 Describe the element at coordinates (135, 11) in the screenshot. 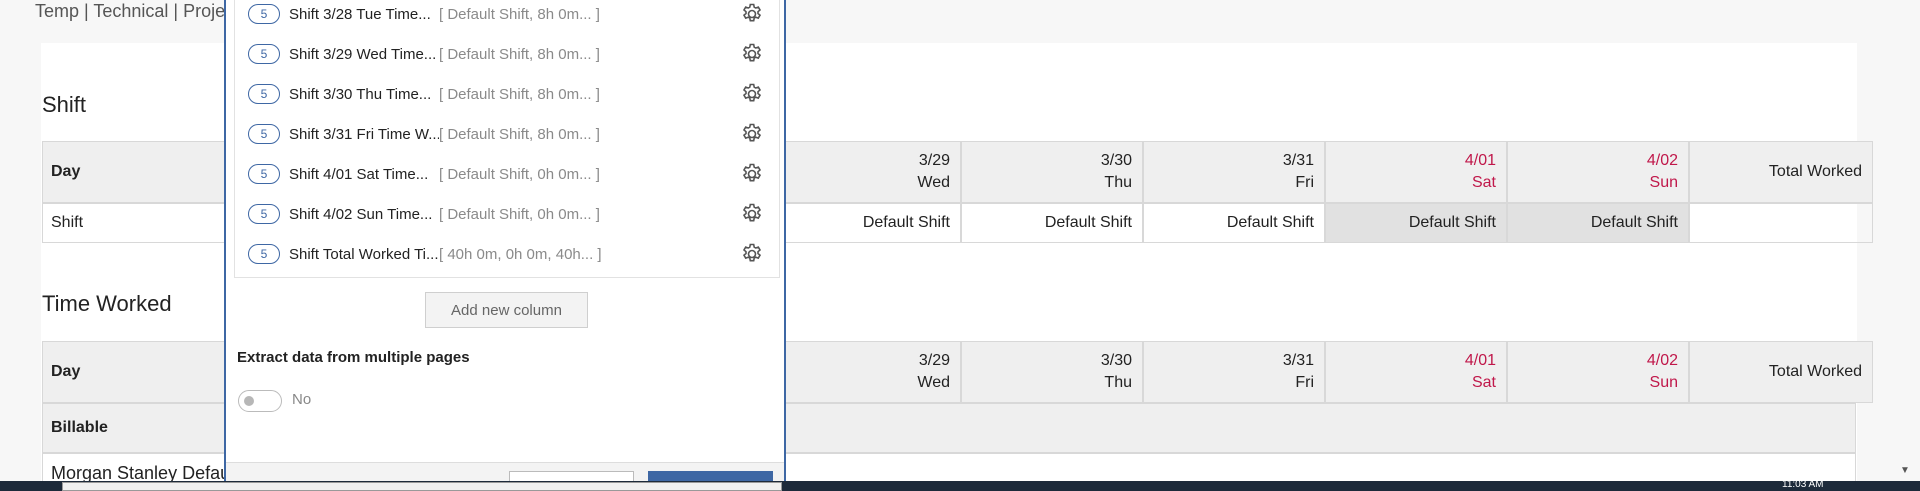

I see `breadcrumb: Temp | Technical | Projec` at that location.